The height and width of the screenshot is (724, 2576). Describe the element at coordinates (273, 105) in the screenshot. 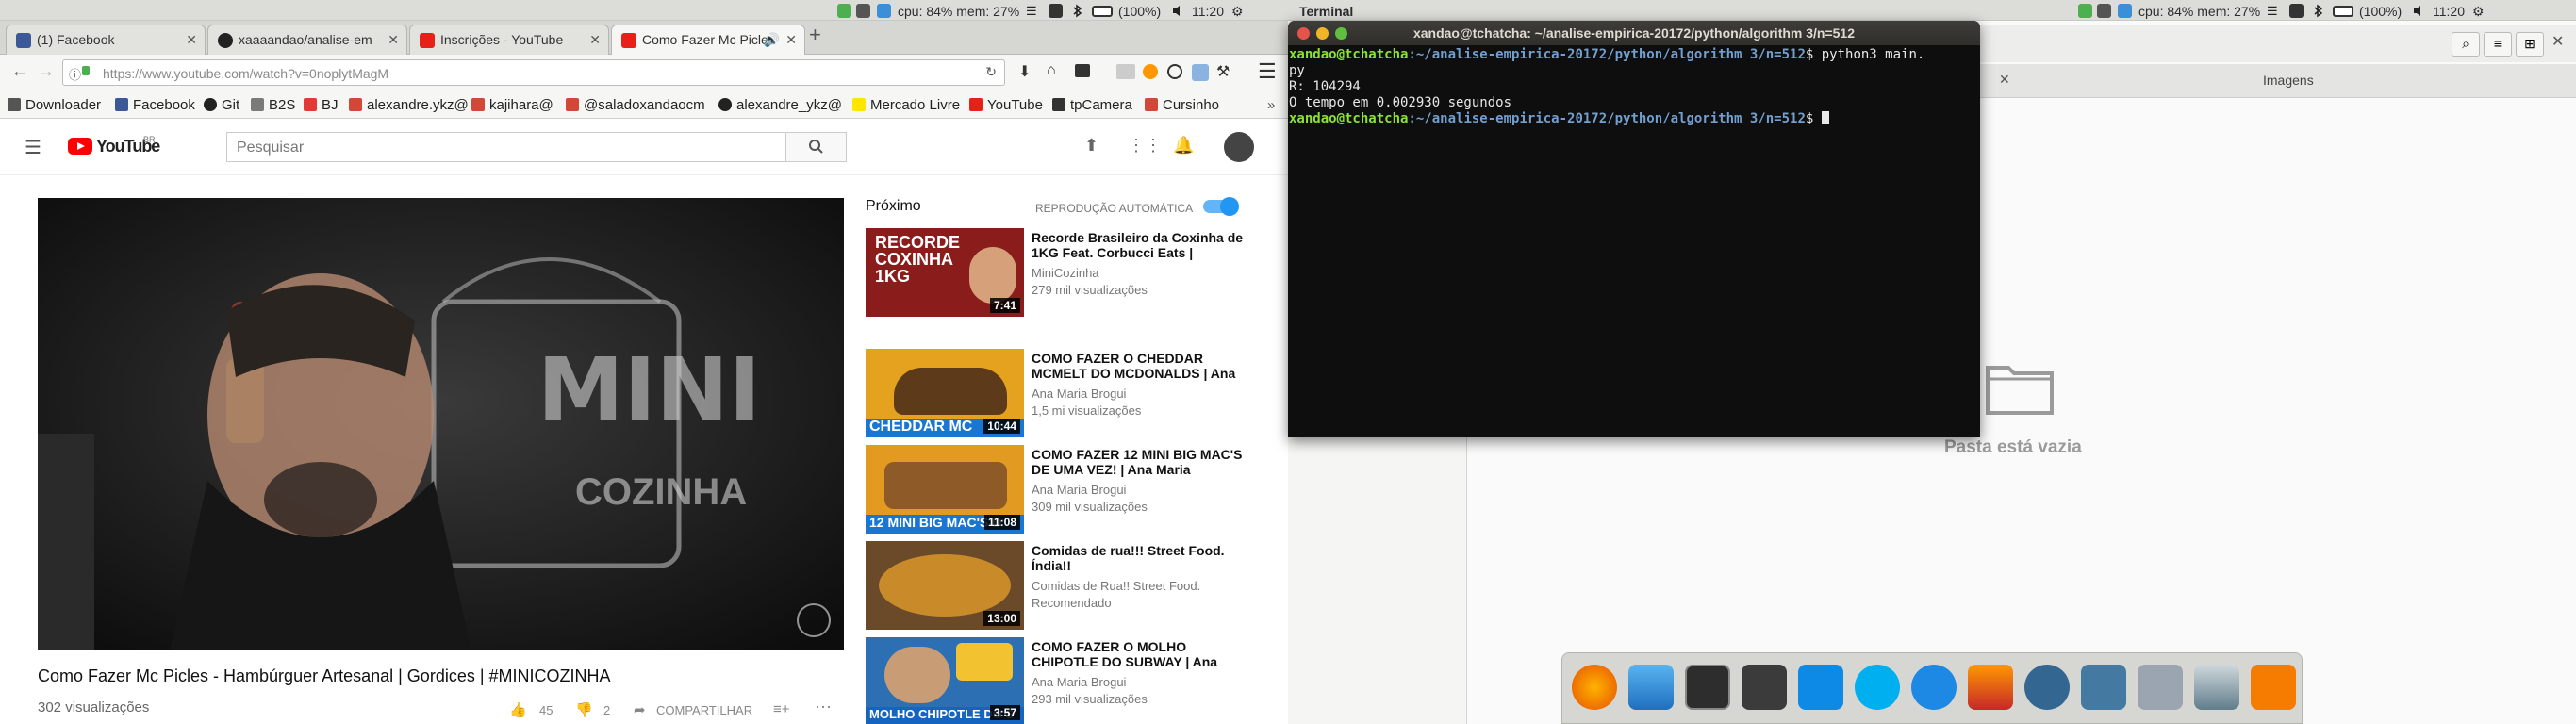

I see `bookmark-b2s: B2S` at that location.